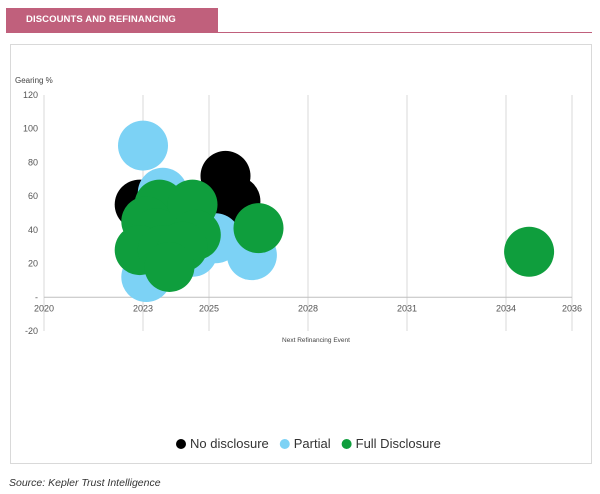  I want to click on legend-label: Full Disclosure, so click(398, 443).